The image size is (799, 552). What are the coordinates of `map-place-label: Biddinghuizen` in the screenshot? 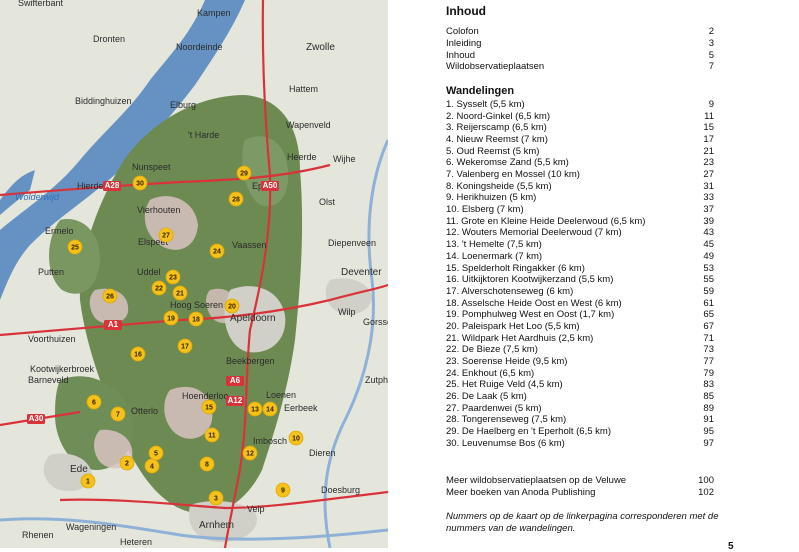 It's located at (103, 101).